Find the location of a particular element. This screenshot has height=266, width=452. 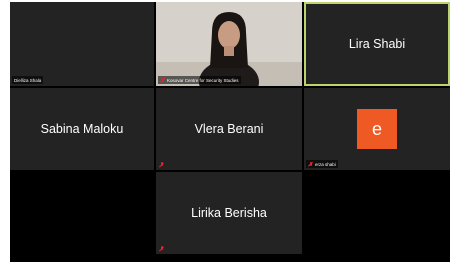

participant-name-label: Dielliza Shala is located at coordinates (28, 80).